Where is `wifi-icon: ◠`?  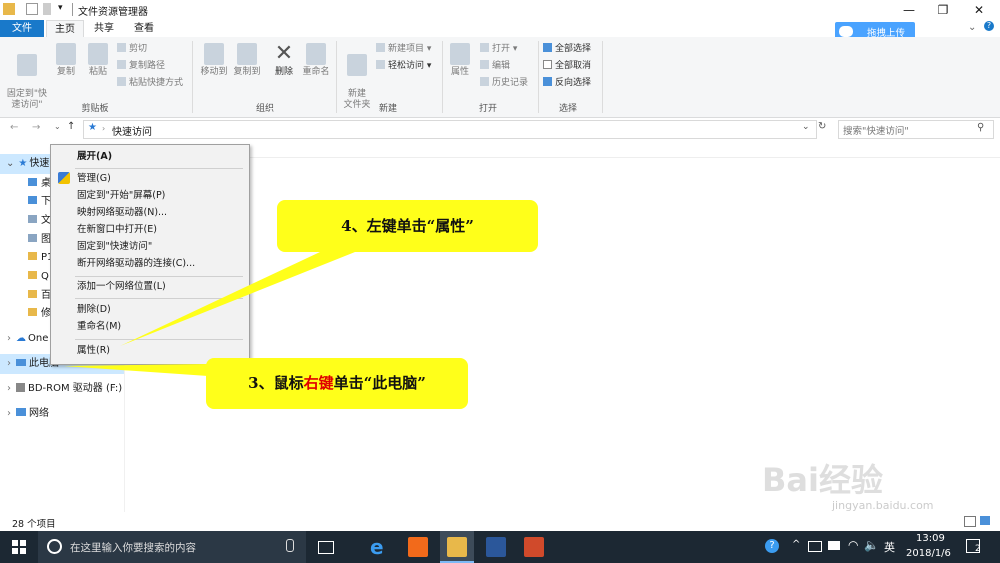 wifi-icon: ◠ is located at coordinates (853, 545).